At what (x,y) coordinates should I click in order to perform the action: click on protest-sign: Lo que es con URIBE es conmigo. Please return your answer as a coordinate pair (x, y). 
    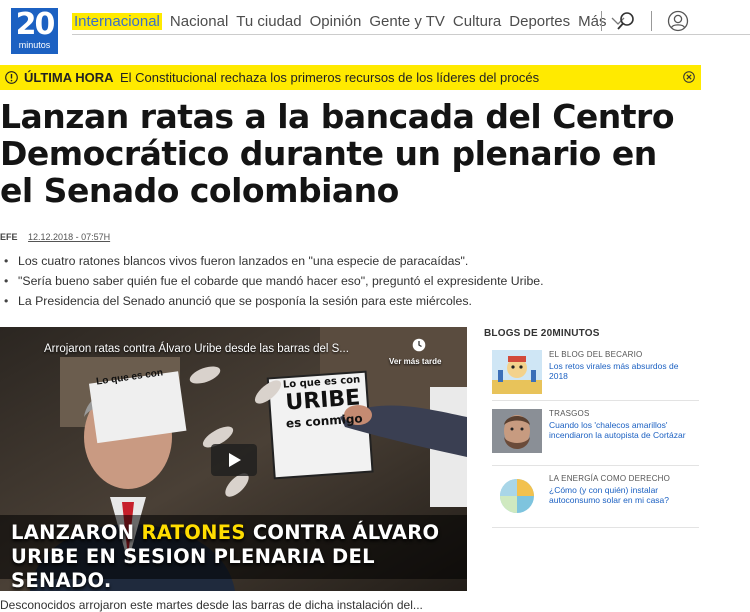
    Looking at the image, I should click on (322, 402).